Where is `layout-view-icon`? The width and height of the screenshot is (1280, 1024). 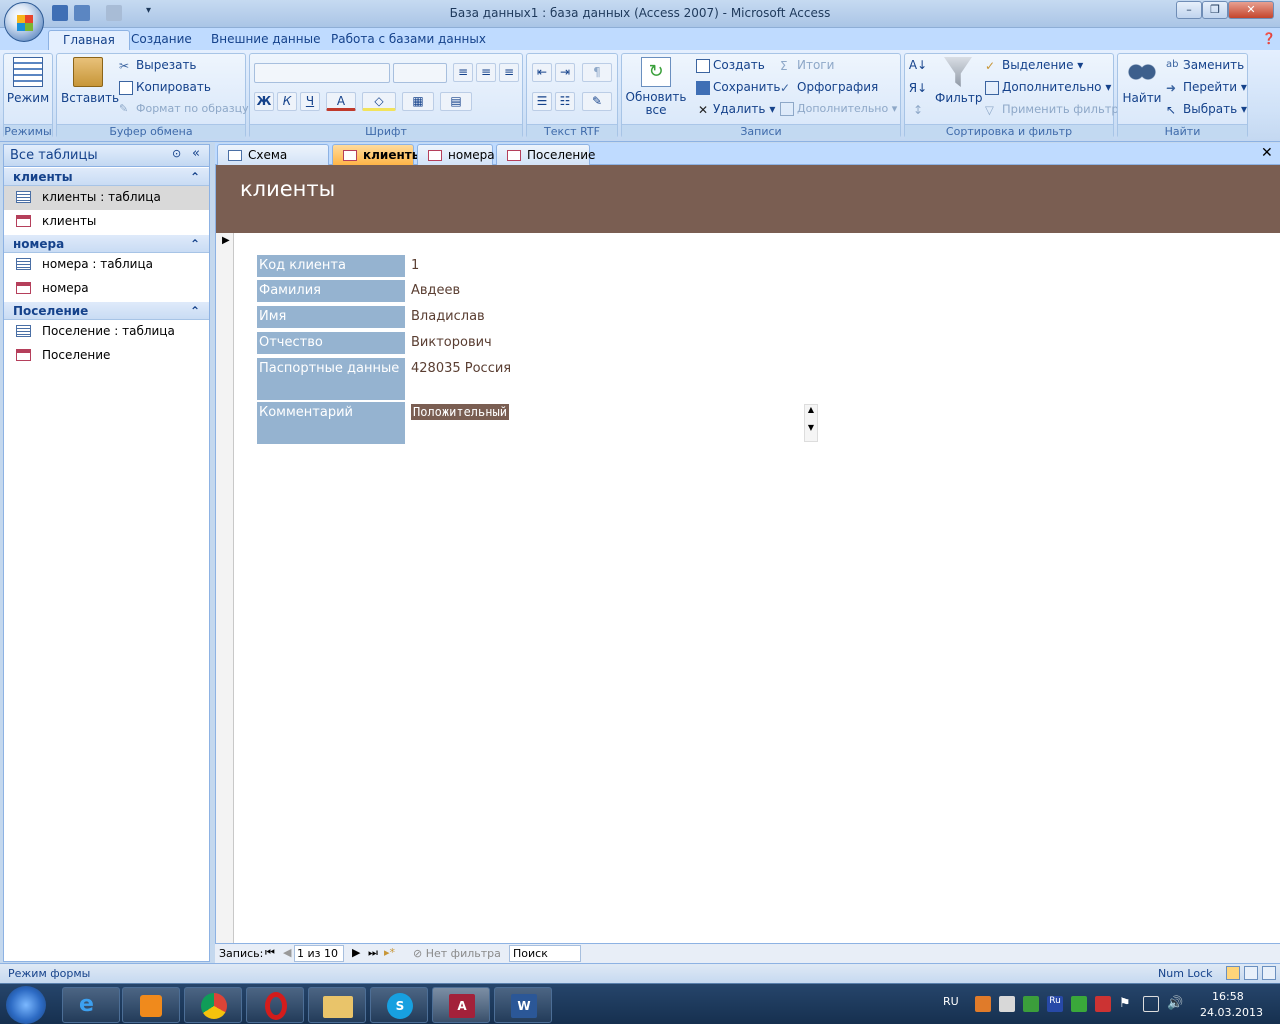
layout-view-icon is located at coordinates (1251, 973).